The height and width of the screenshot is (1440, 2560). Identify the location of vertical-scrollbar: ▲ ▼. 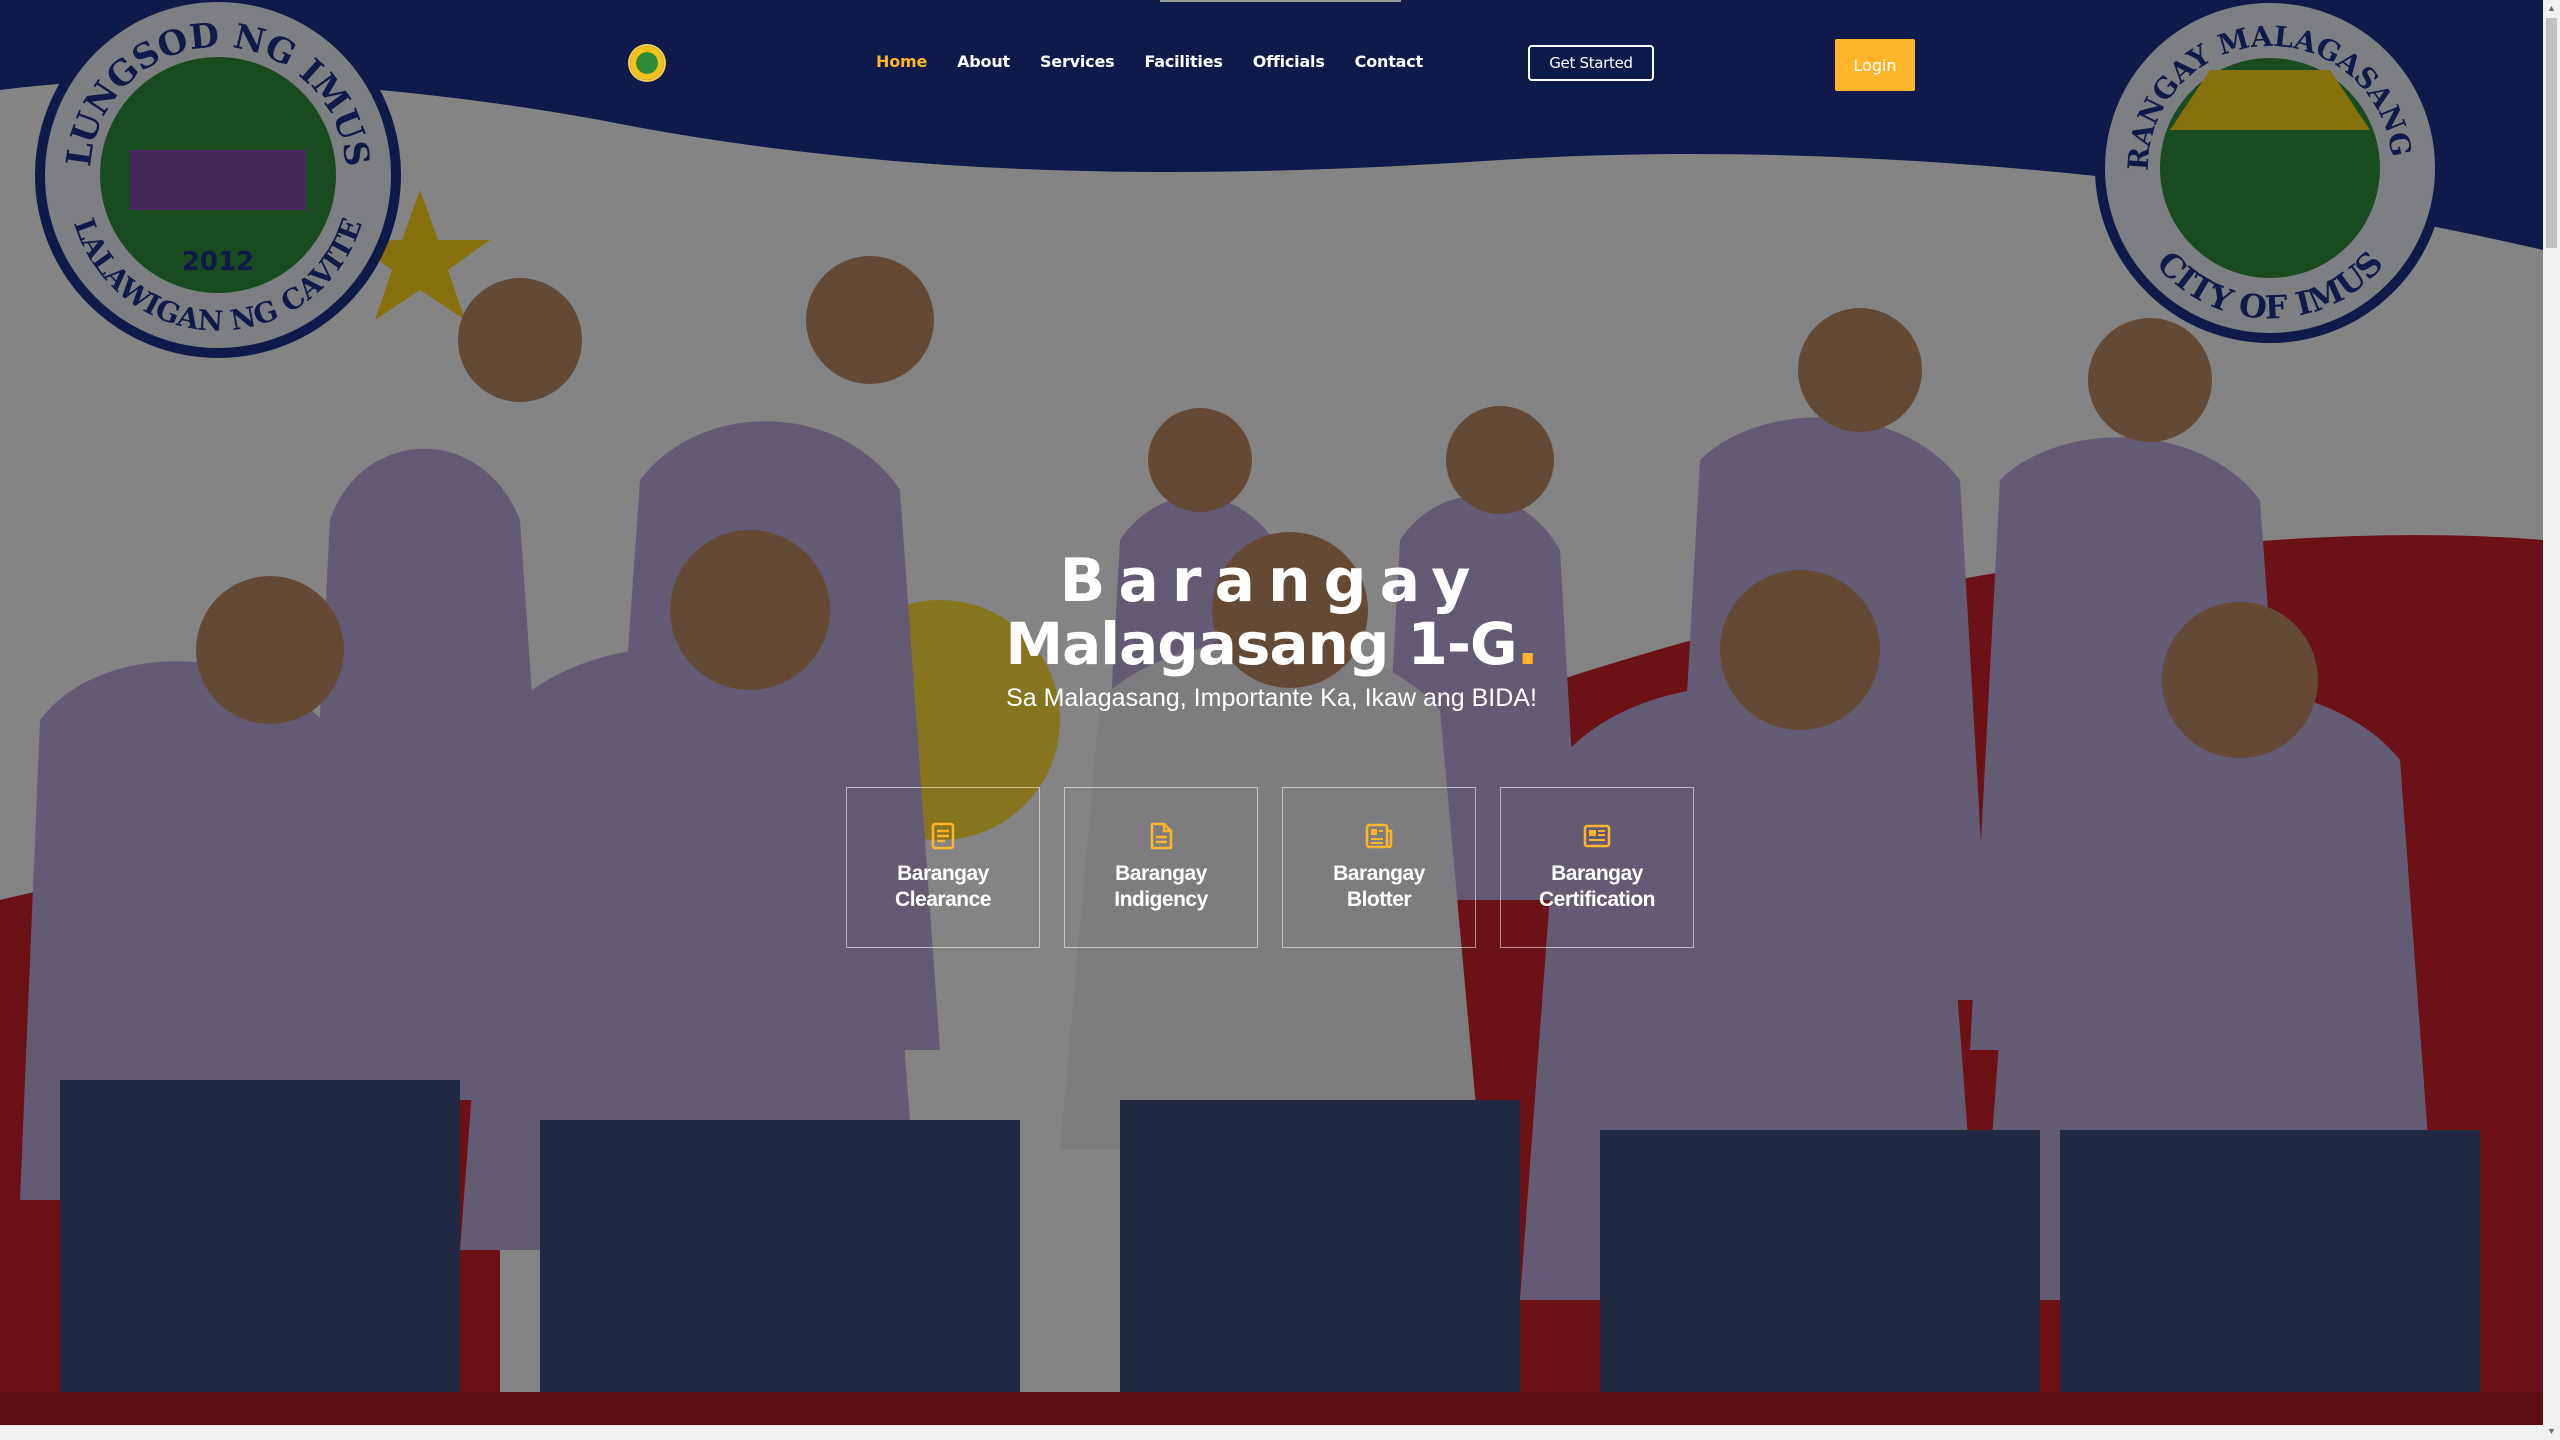
(2551, 720).